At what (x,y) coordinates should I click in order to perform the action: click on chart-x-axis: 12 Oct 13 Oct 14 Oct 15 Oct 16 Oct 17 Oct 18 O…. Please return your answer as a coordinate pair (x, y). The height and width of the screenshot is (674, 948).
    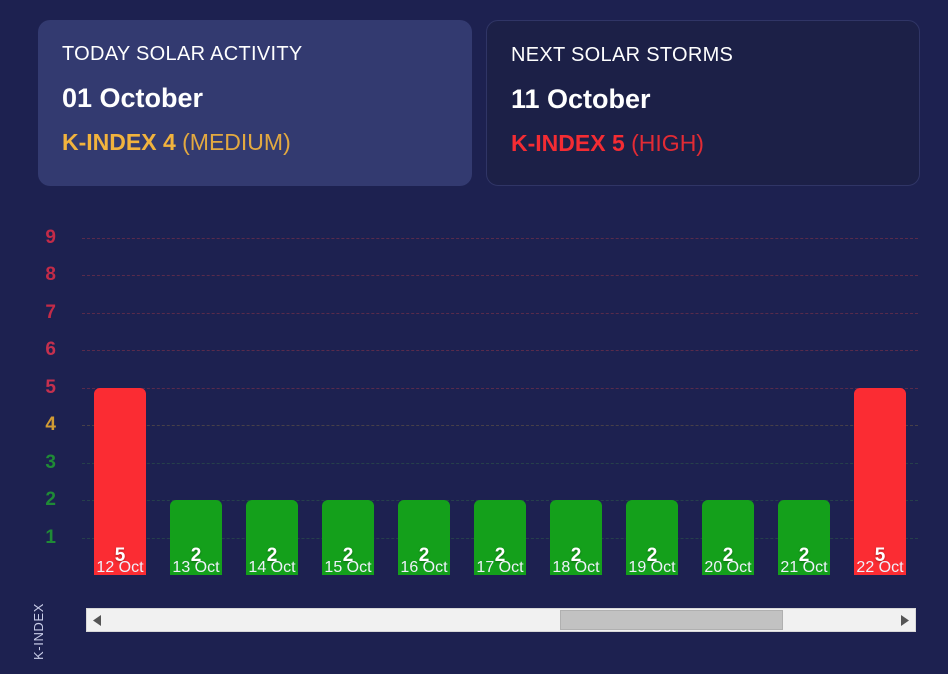
    Looking at the image, I should click on (500, 574).